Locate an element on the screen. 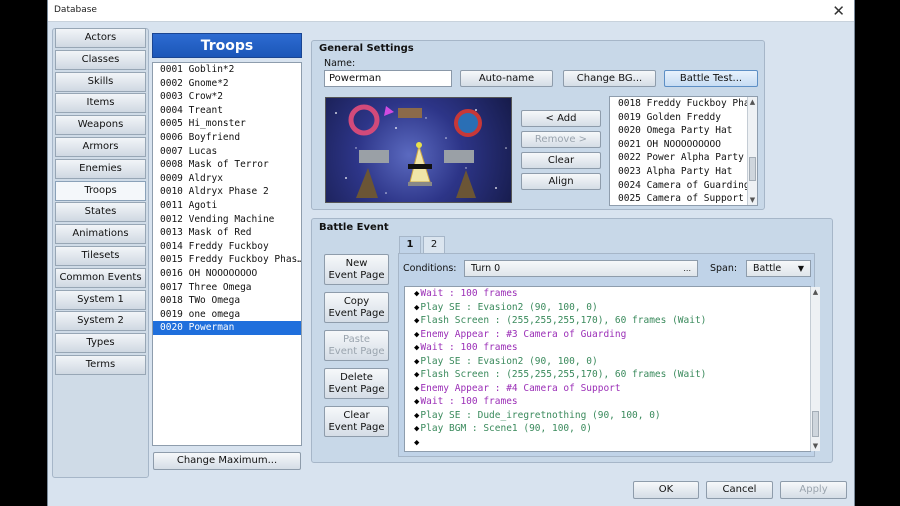 The height and width of the screenshot is (506, 900). troop-list-item: 0012 Vending Machine is located at coordinates (227, 220).